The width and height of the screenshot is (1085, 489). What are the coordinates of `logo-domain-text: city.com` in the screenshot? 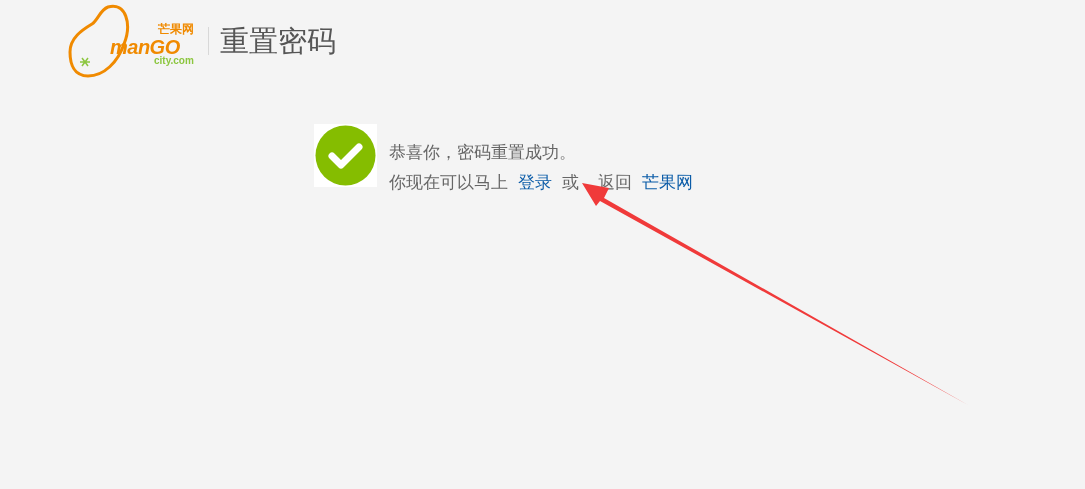 It's located at (174, 61).